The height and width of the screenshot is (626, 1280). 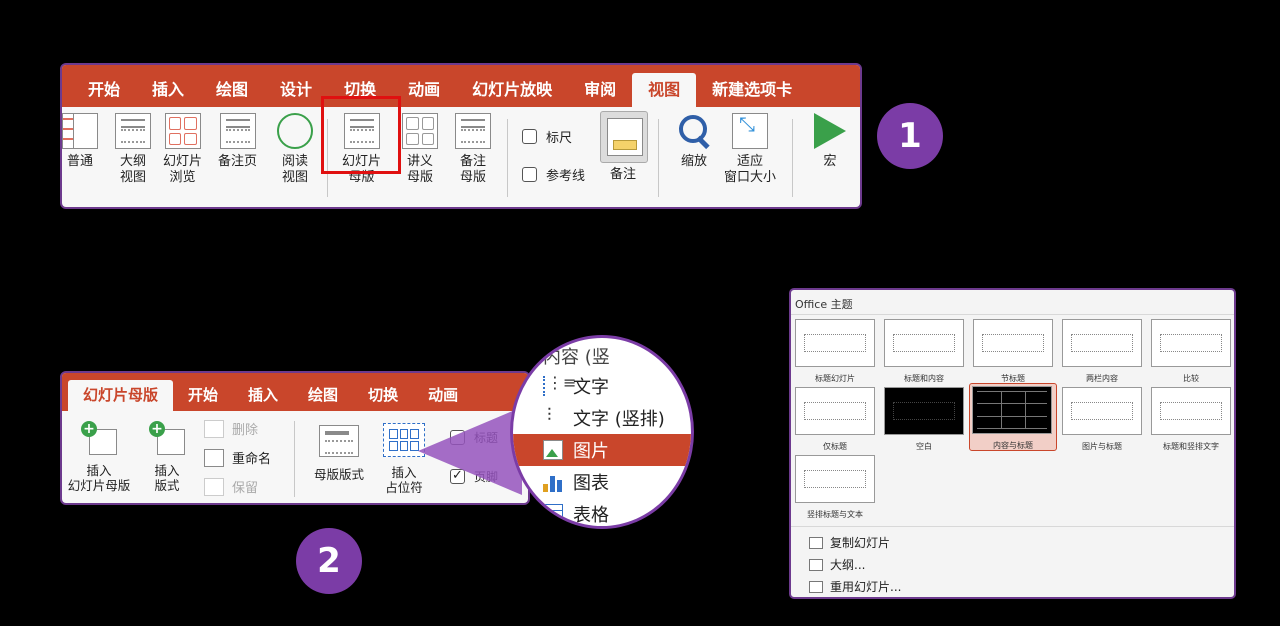 What do you see at coordinates (602, 512) in the screenshot?
I see `menu-item-table: 表格` at bounding box center [602, 512].